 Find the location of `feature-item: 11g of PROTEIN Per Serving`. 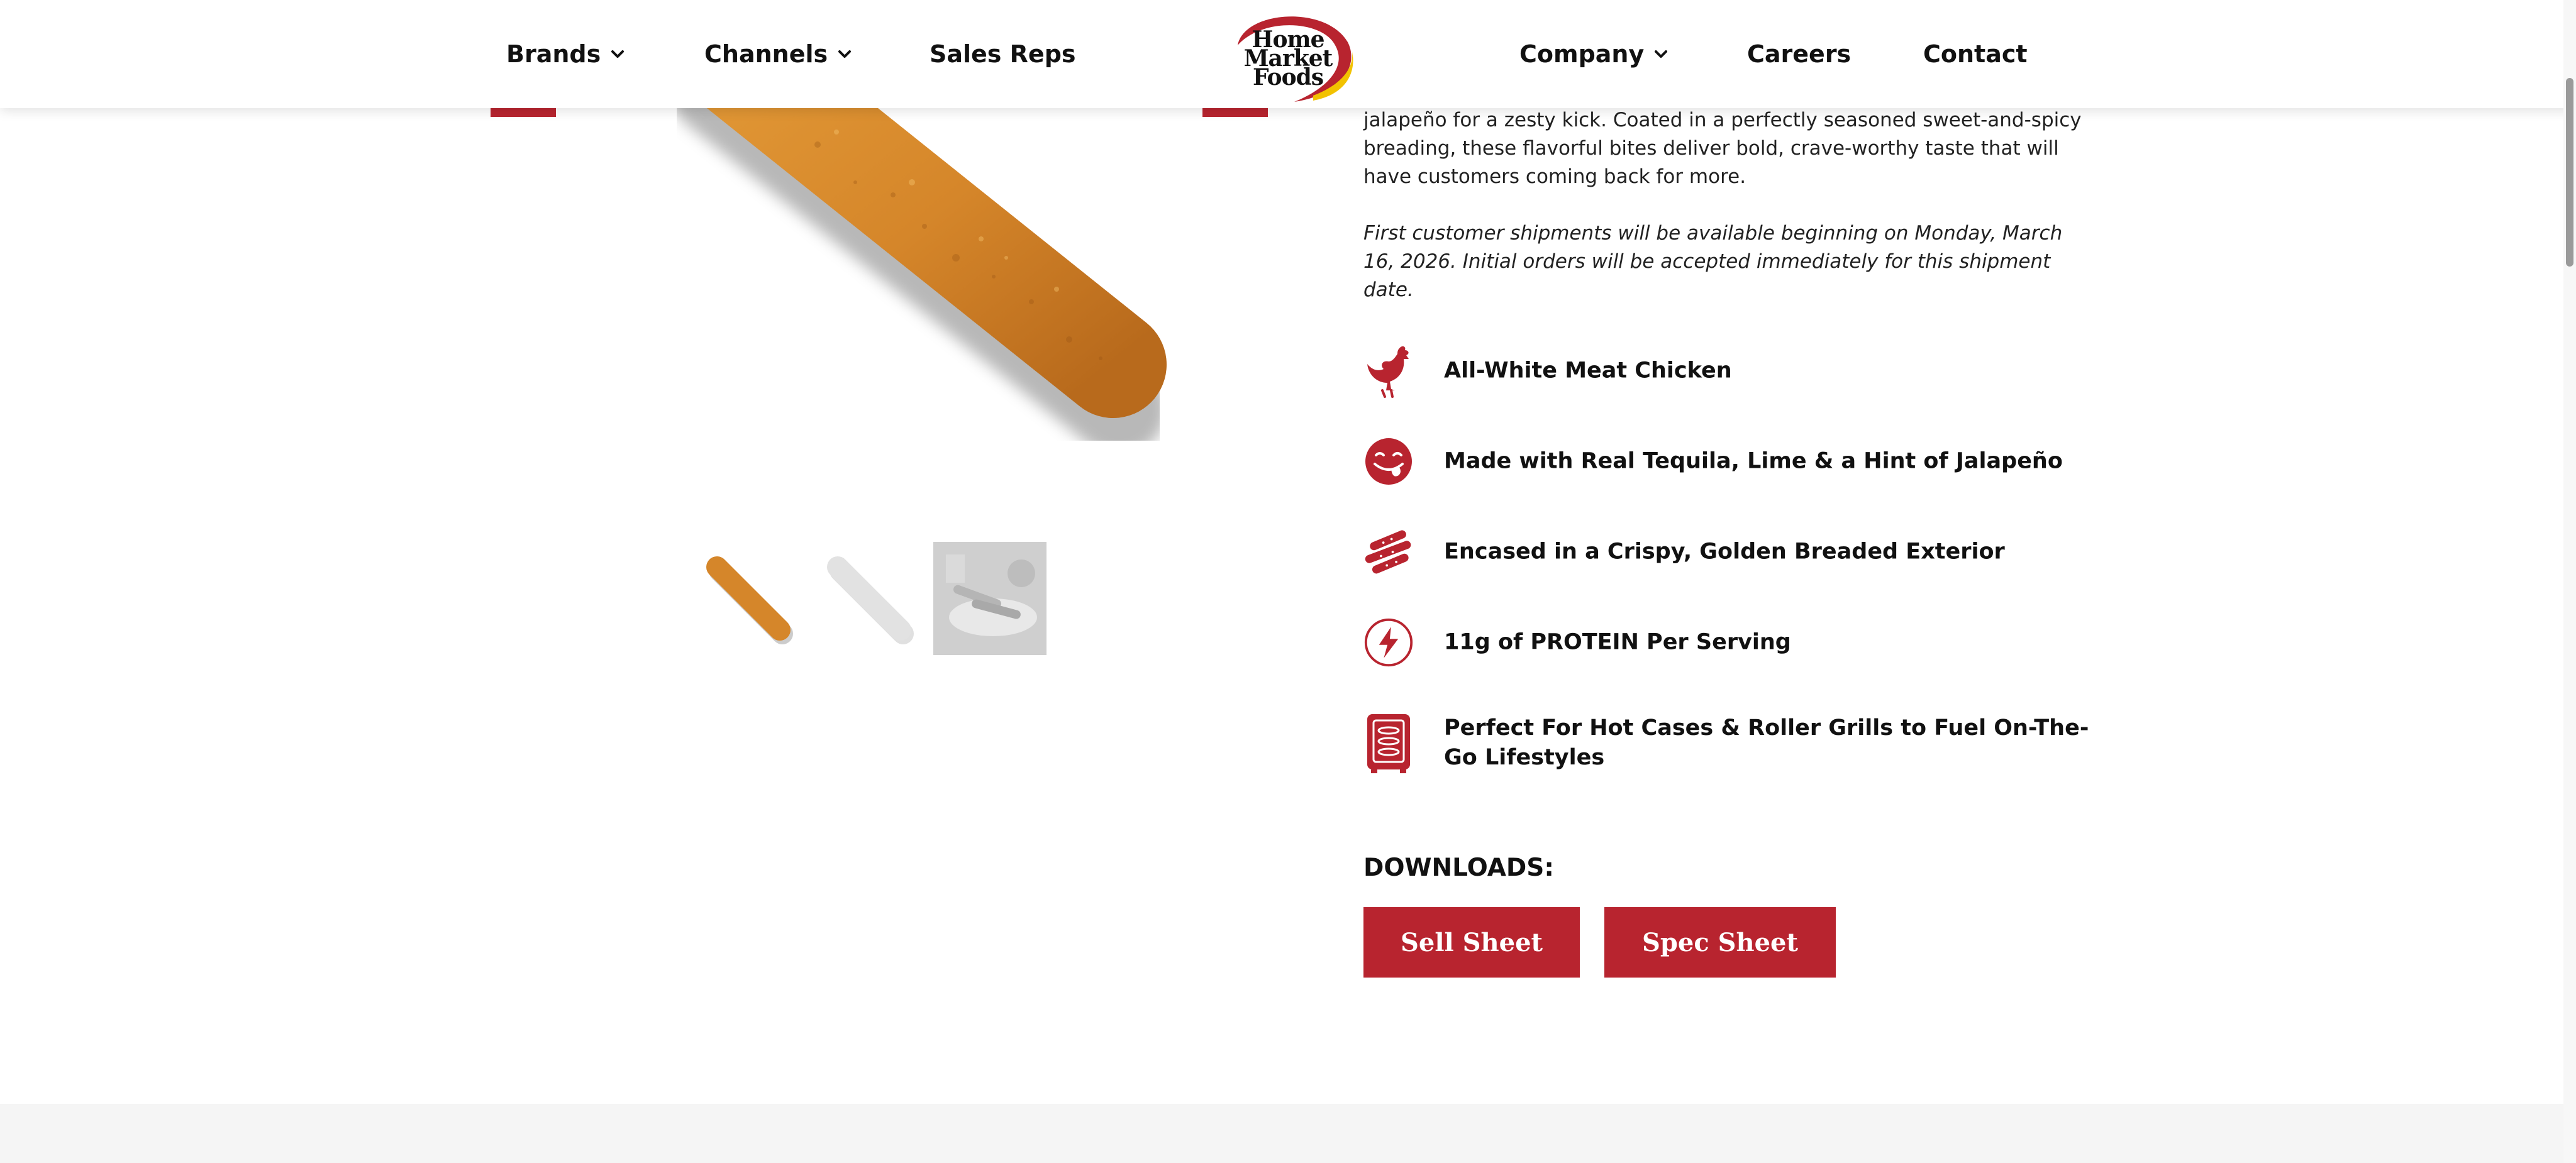

feature-item: 11g of PROTEIN Per Serving is located at coordinates (1740, 642).